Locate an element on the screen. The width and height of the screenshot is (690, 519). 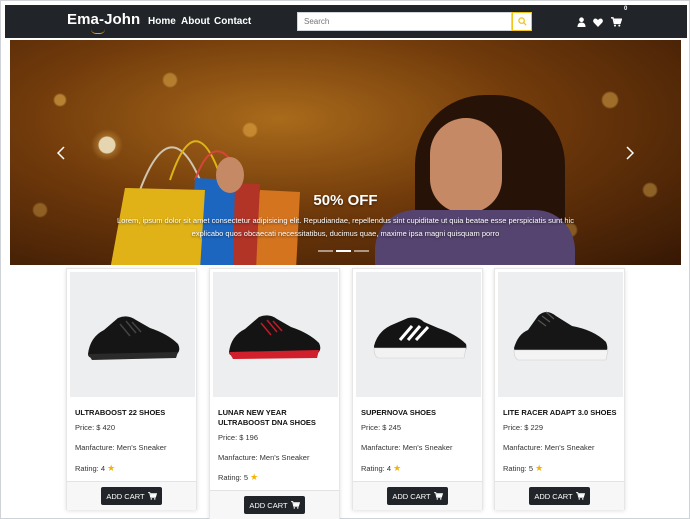
search-input is located at coordinates (404, 21).